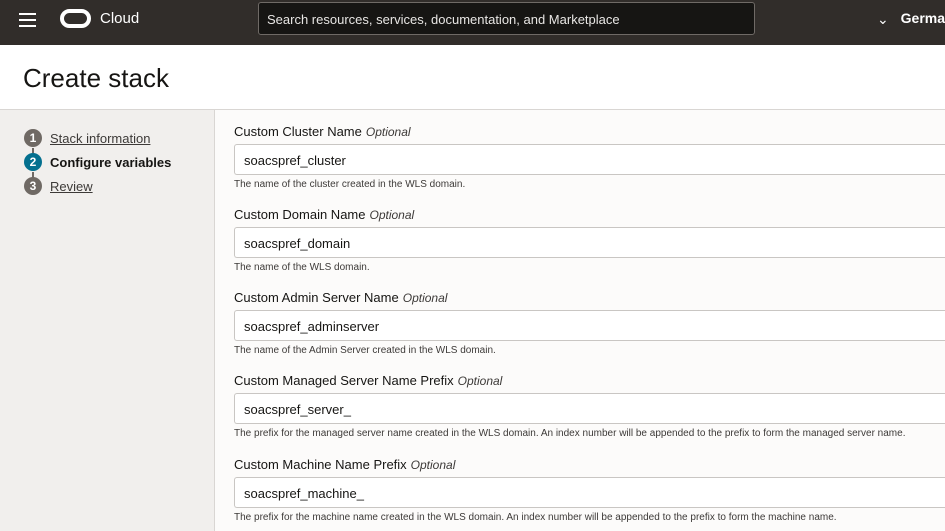  I want to click on step-number: 2, so click(33, 162).